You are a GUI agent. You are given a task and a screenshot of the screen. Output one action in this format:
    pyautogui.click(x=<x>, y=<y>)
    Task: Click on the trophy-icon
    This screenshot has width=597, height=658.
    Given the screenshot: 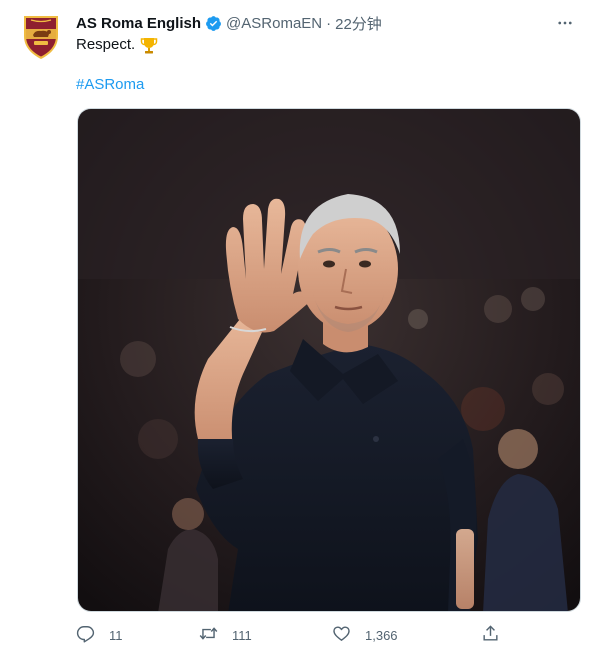 What is the action you would take?
    pyautogui.click(x=149, y=45)
    